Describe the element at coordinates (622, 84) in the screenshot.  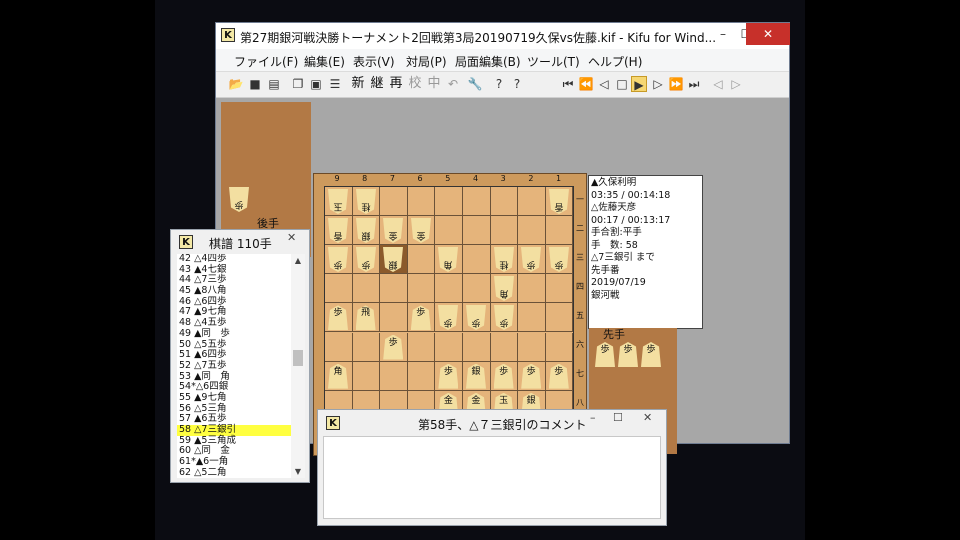
I see `stop-icon: □` at that location.